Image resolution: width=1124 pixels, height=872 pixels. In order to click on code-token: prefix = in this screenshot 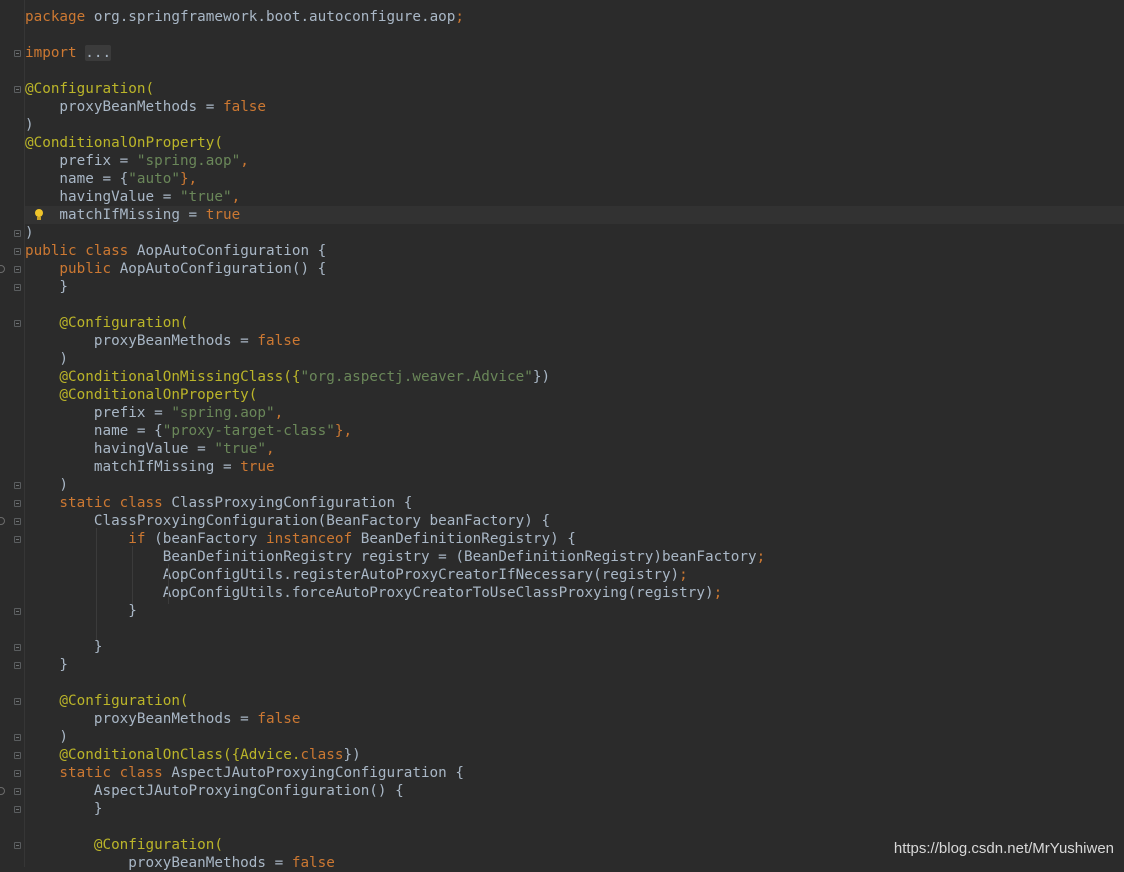, I will do `click(81, 161)`.